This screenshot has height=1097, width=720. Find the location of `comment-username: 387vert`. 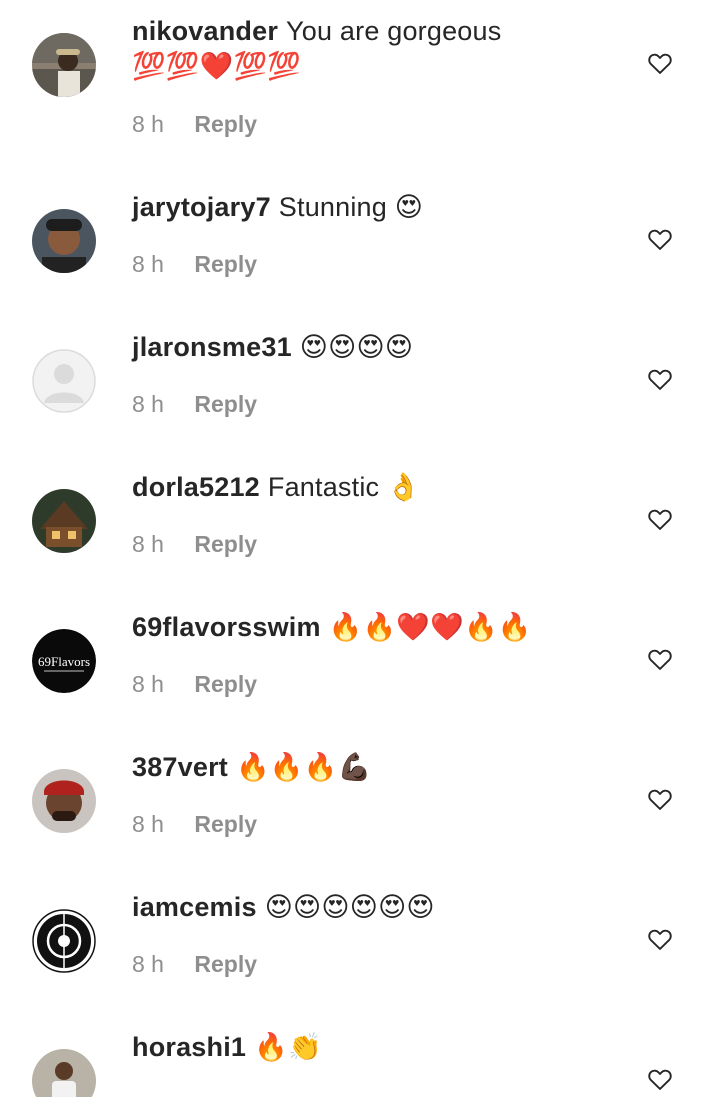

comment-username: 387vert is located at coordinates (180, 767).